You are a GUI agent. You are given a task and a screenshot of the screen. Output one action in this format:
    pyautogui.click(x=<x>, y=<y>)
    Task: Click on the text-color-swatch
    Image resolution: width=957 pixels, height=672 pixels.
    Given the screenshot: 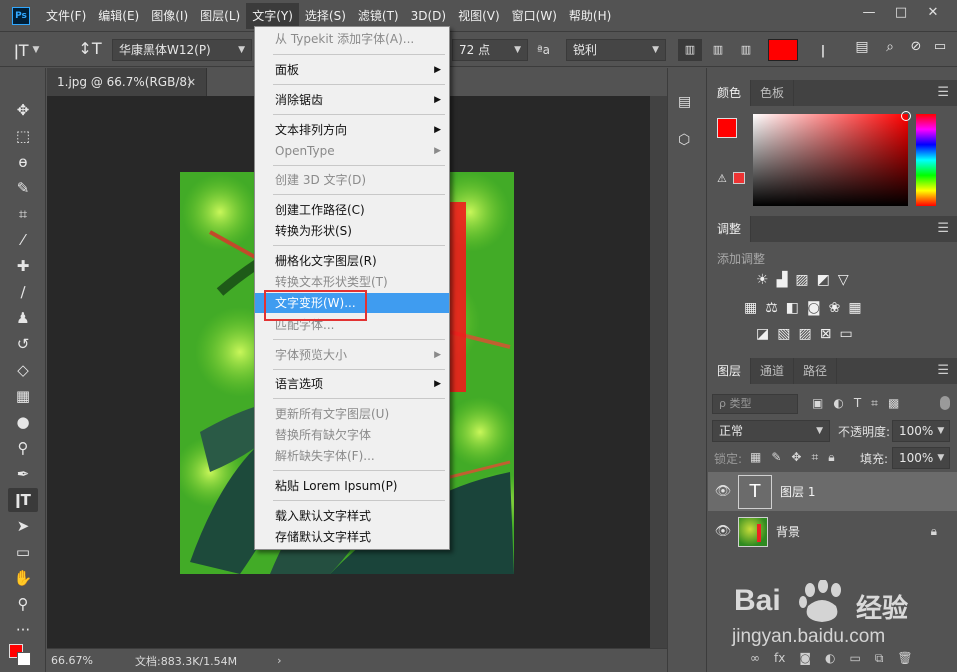 What is the action you would take?
    pyautogui.click(x=783, y=50)
    